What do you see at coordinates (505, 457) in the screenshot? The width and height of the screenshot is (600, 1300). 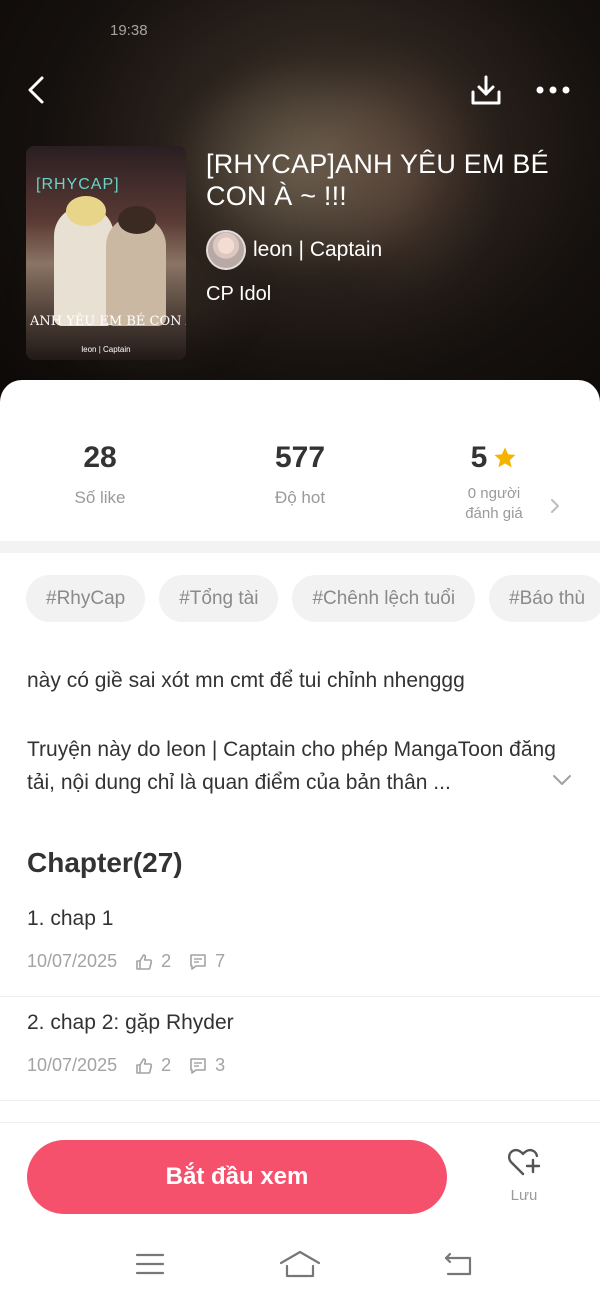 I see `star-icon` at bounding box center [505, 457].